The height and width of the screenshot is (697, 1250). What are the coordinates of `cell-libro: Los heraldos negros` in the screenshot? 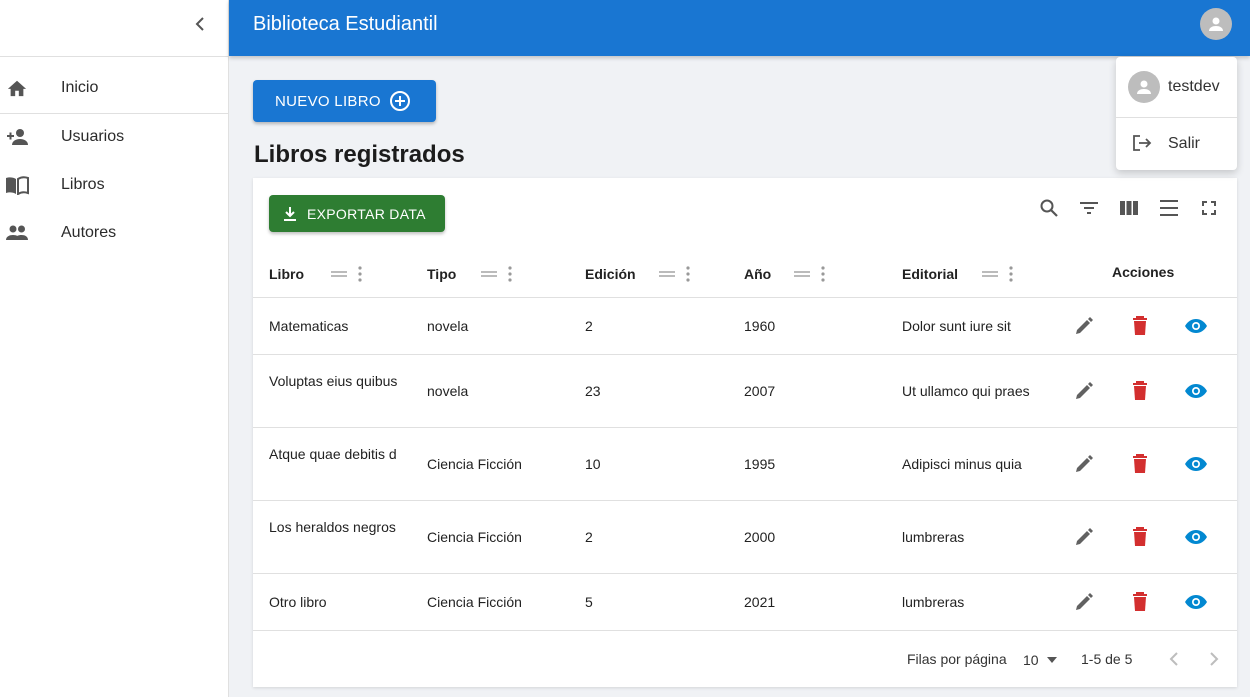 It's located at (332, 527).